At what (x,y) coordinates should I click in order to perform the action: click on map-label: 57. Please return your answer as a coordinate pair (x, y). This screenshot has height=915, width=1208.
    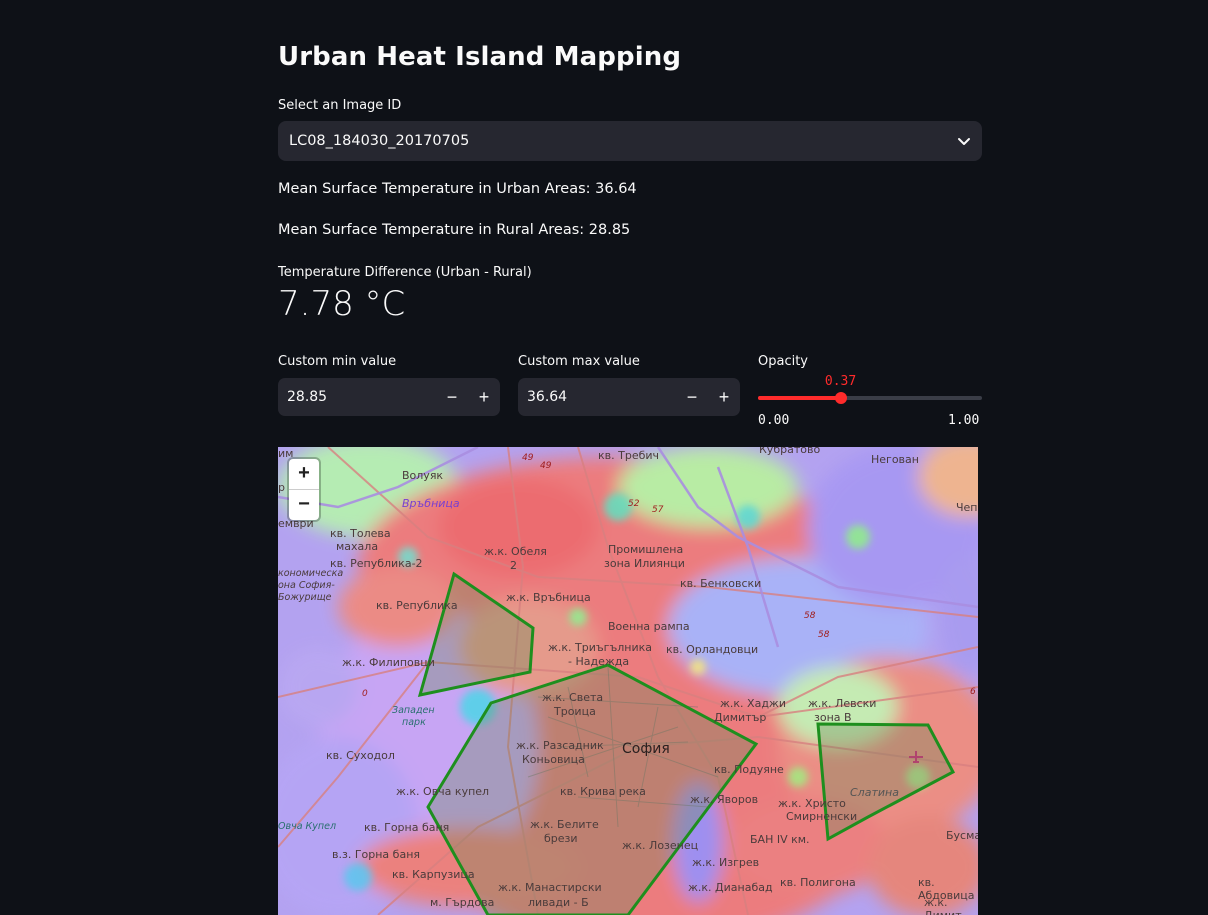
    Looking at the image, I should click on (658, 510).